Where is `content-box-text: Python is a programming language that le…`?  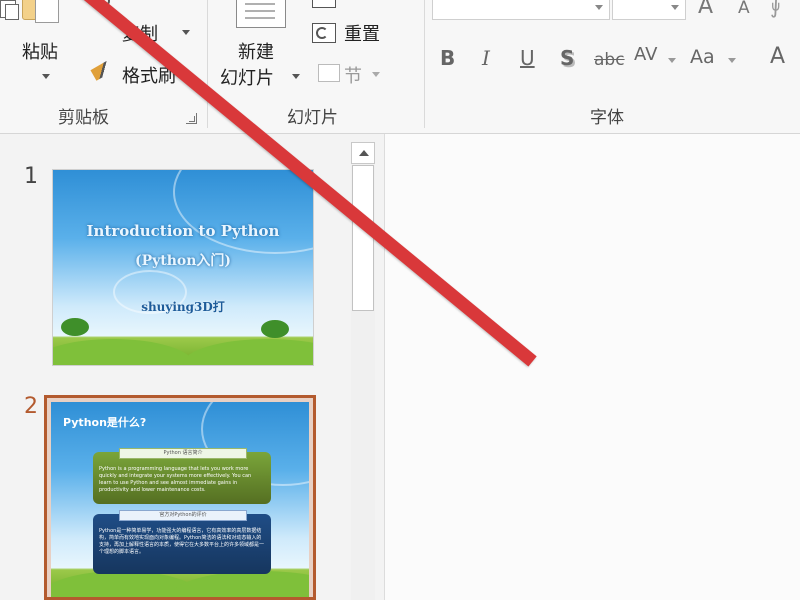
content-box-text: Python is a programming language that le… is located at coordinates (175, 479).